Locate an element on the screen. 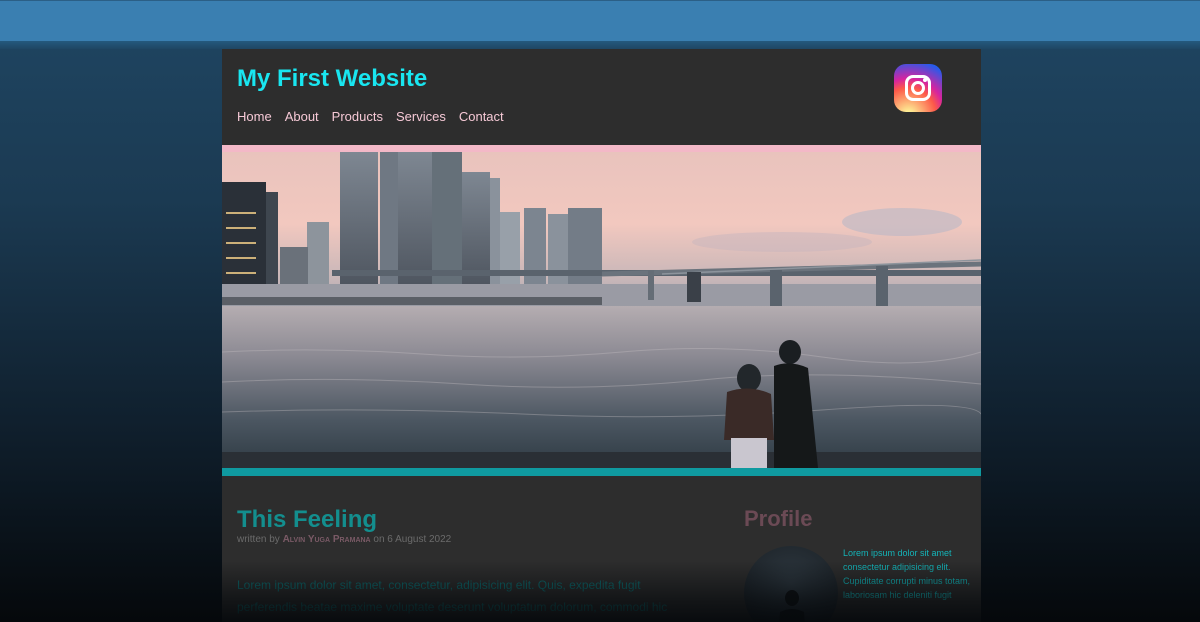 The image size is (1200, 622). avatar is located at coordinates (791, 584).